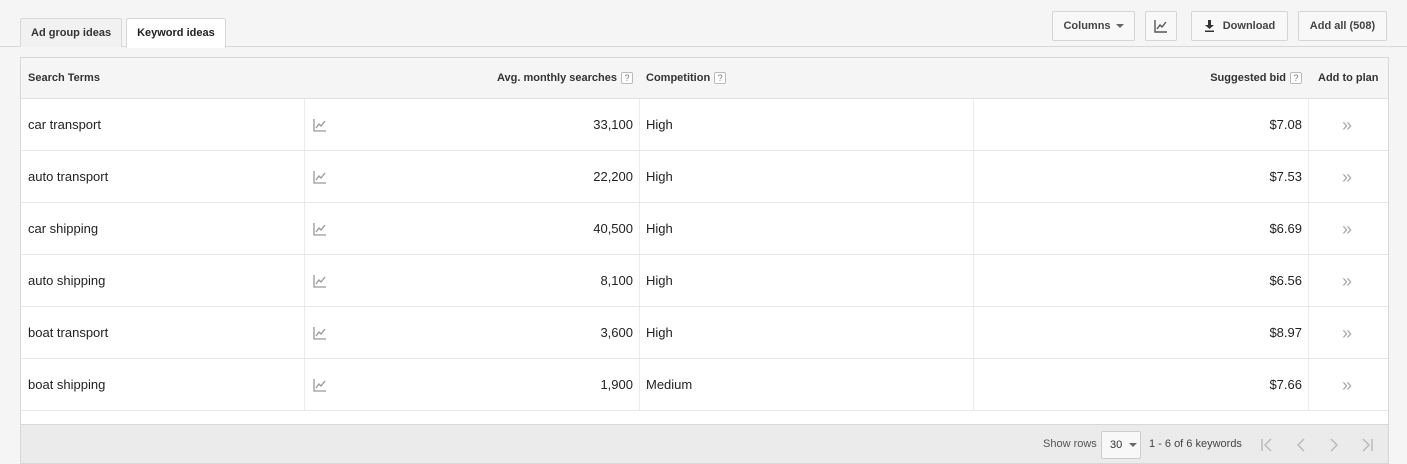 The width and height of the screenshot is (1407, 464). Describe the element at coordinates (67, 280) in the screenshot. I see `keyword-term: auto shipping` at that location.